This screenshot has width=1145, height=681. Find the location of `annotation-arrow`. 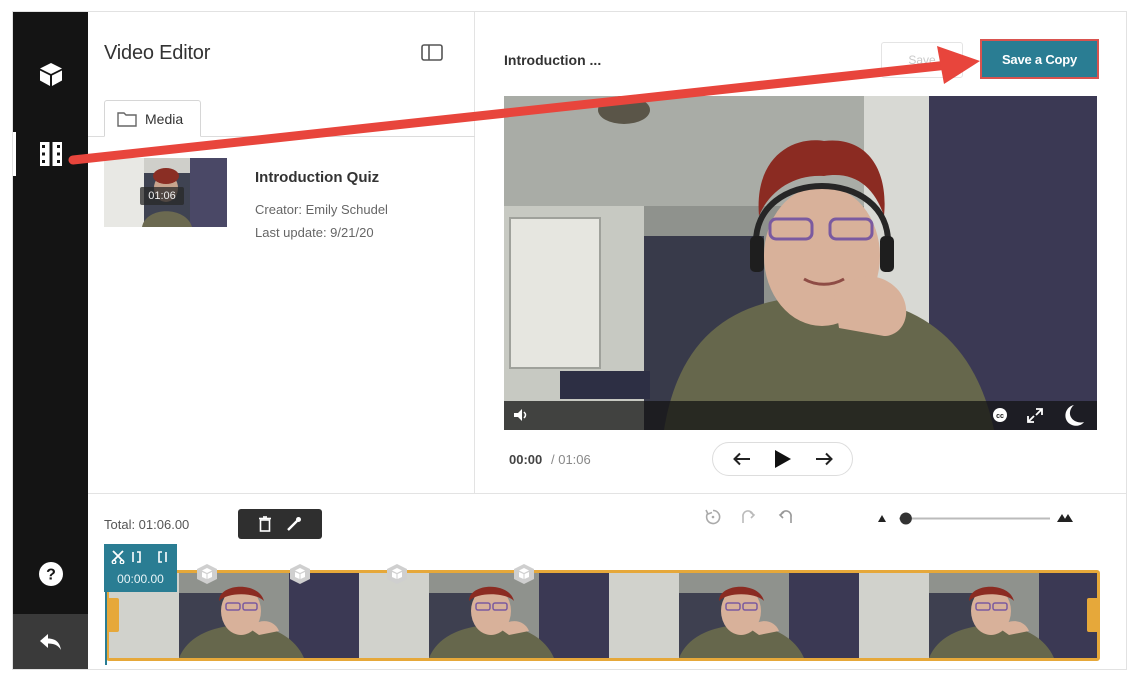

annotation-arrow is located at coordinates (524, 105).